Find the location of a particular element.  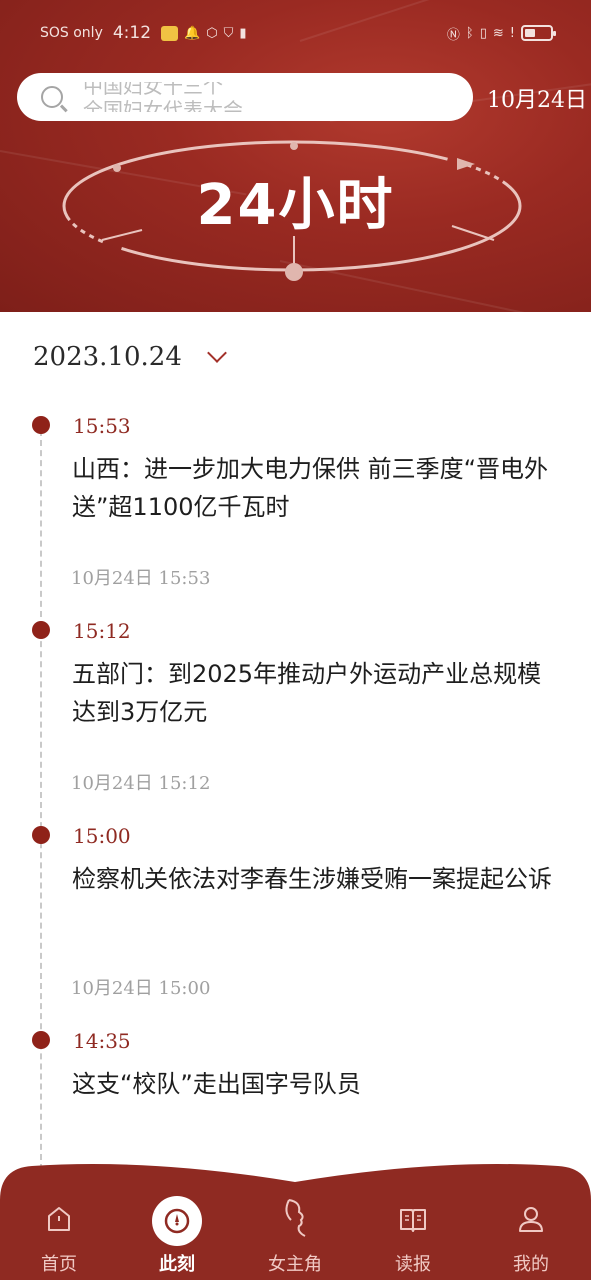

nav-home: 首页 is located at coordinates (59, 1220).